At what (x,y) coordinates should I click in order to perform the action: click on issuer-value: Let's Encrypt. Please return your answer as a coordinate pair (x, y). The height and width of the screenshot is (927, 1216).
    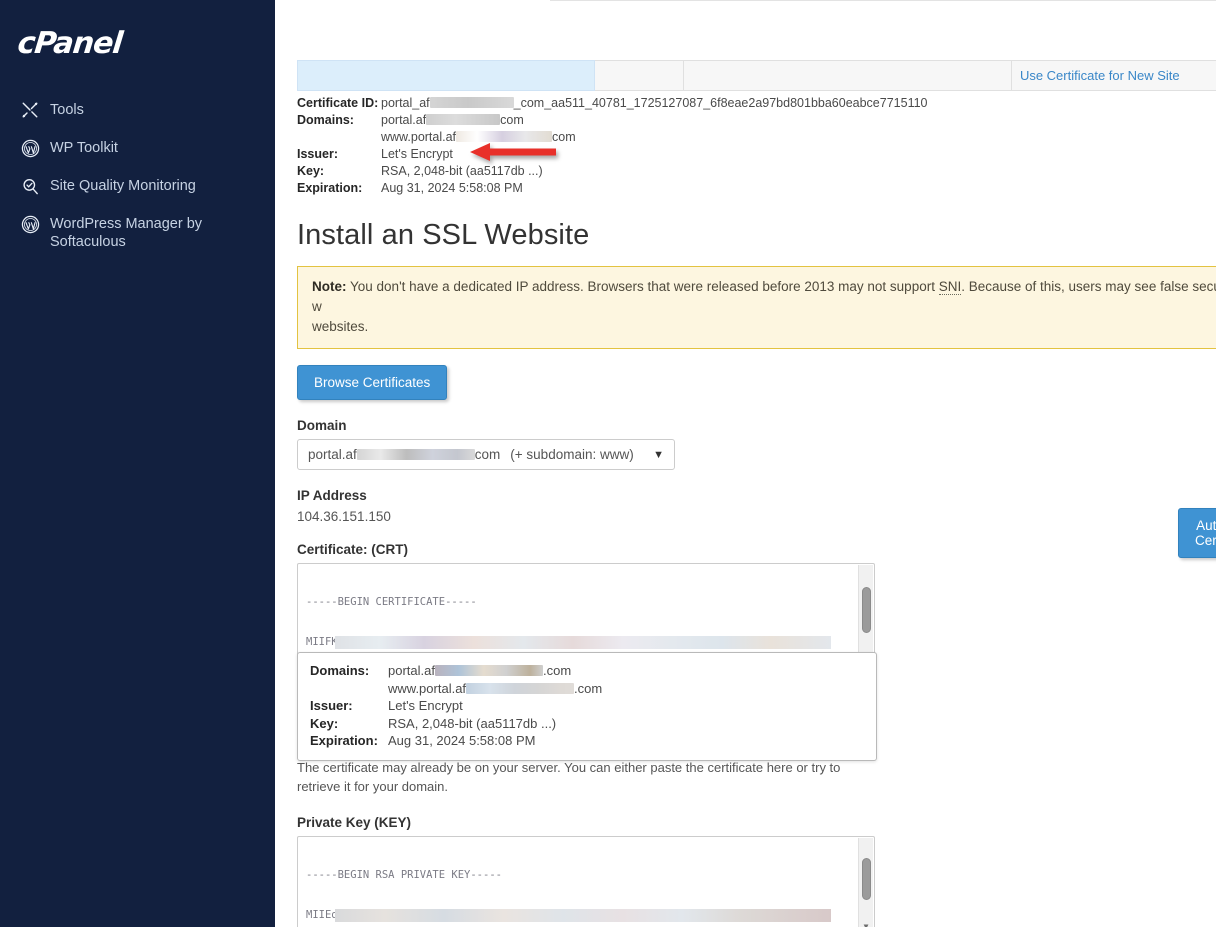
    Looking at the image, I should click on (417, 154).